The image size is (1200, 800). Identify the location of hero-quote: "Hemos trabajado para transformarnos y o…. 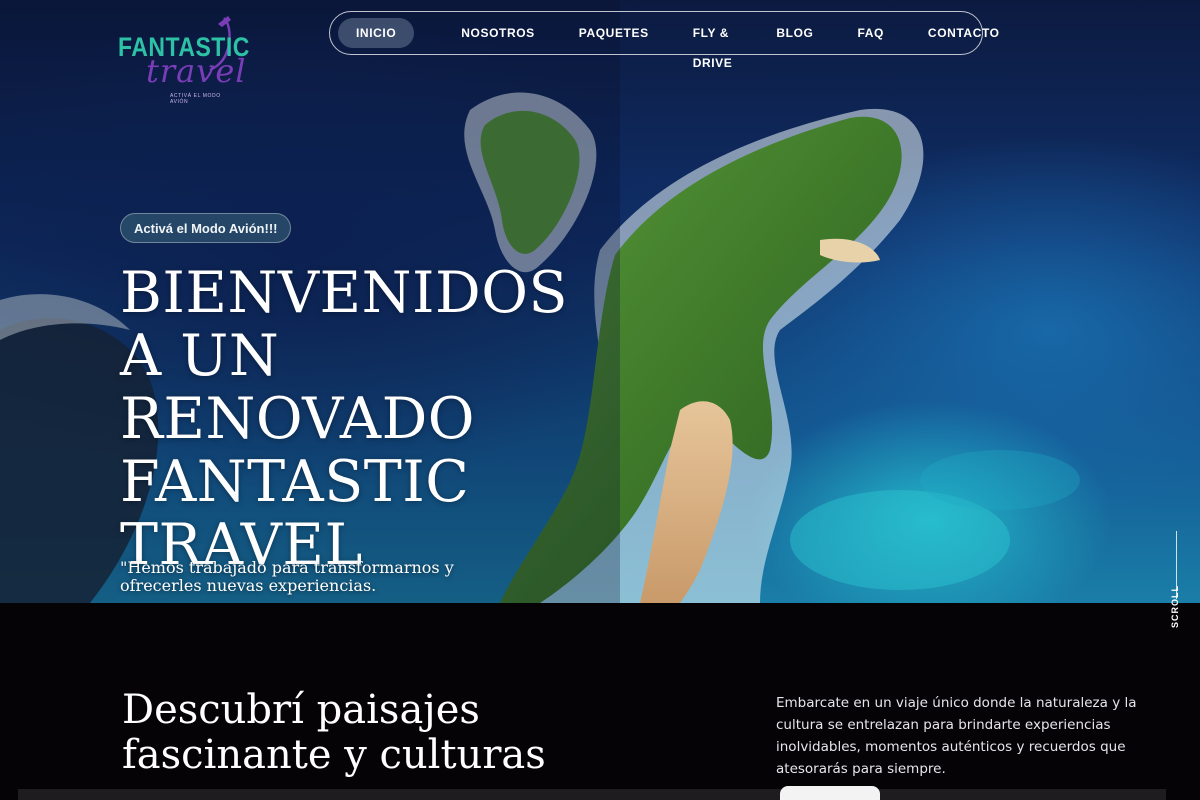
(287, 576).